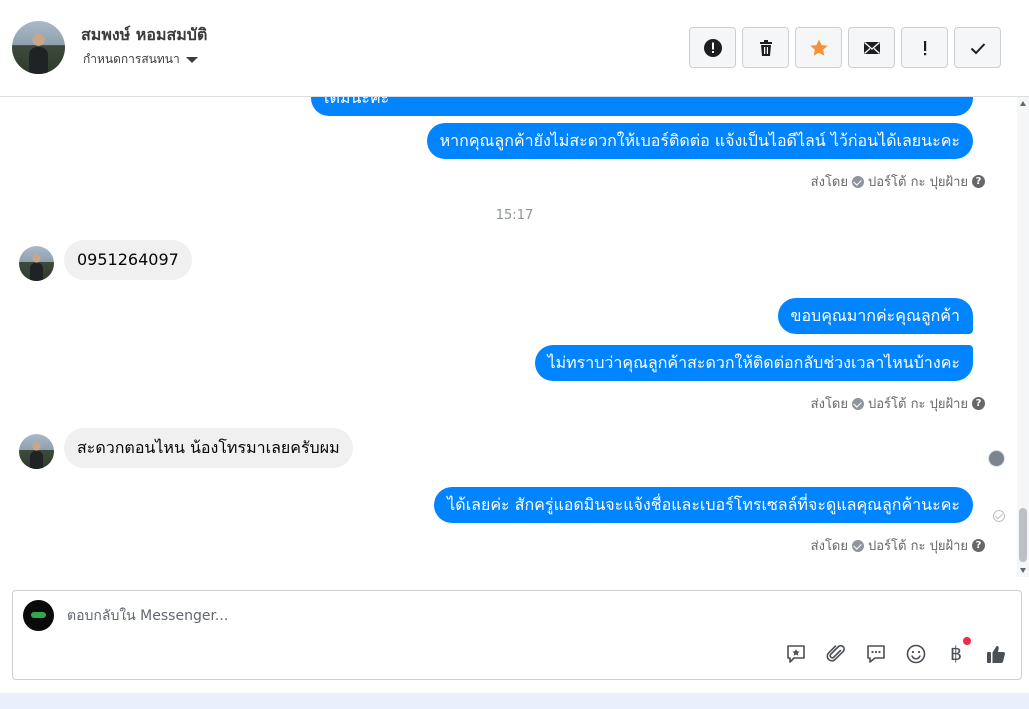 This screenshot has height=709, width=1029. I want to click on baht-payment-icon: ฿, so click(956, 654).